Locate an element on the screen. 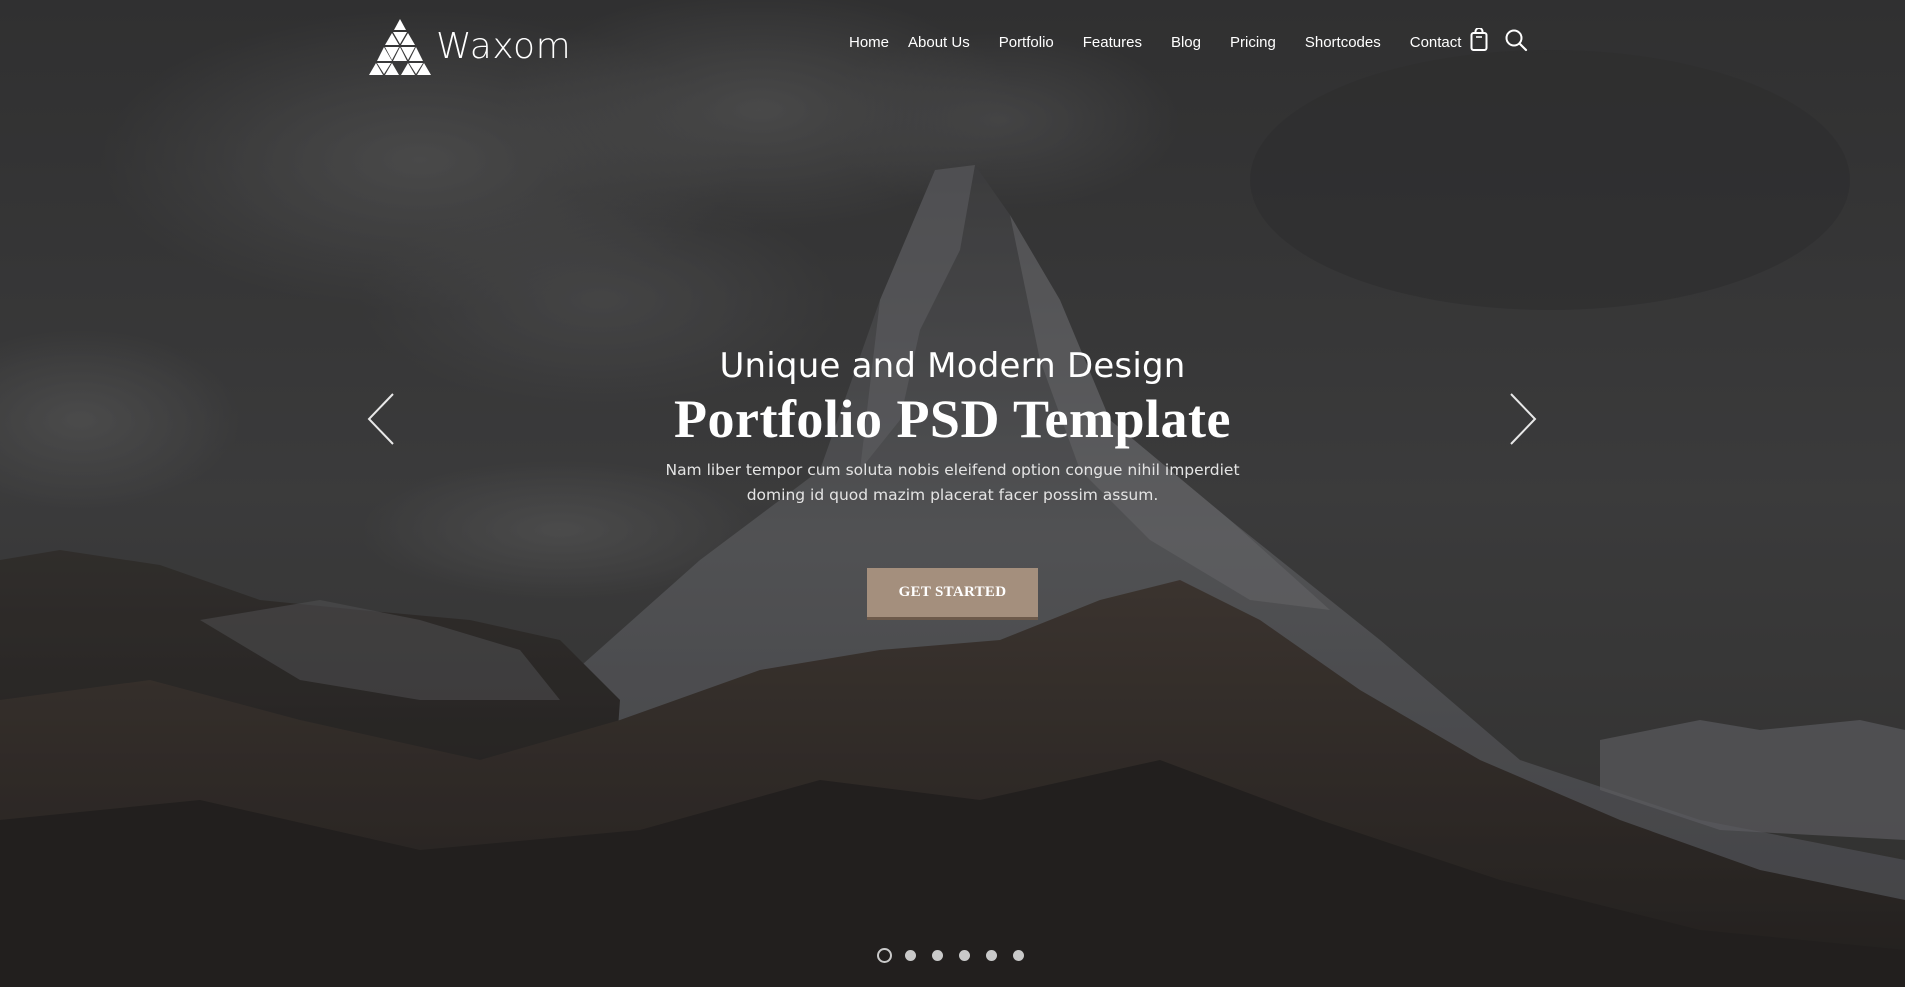  nav-item-portfolio: Portfolio is located at coordinates (1026, 42).